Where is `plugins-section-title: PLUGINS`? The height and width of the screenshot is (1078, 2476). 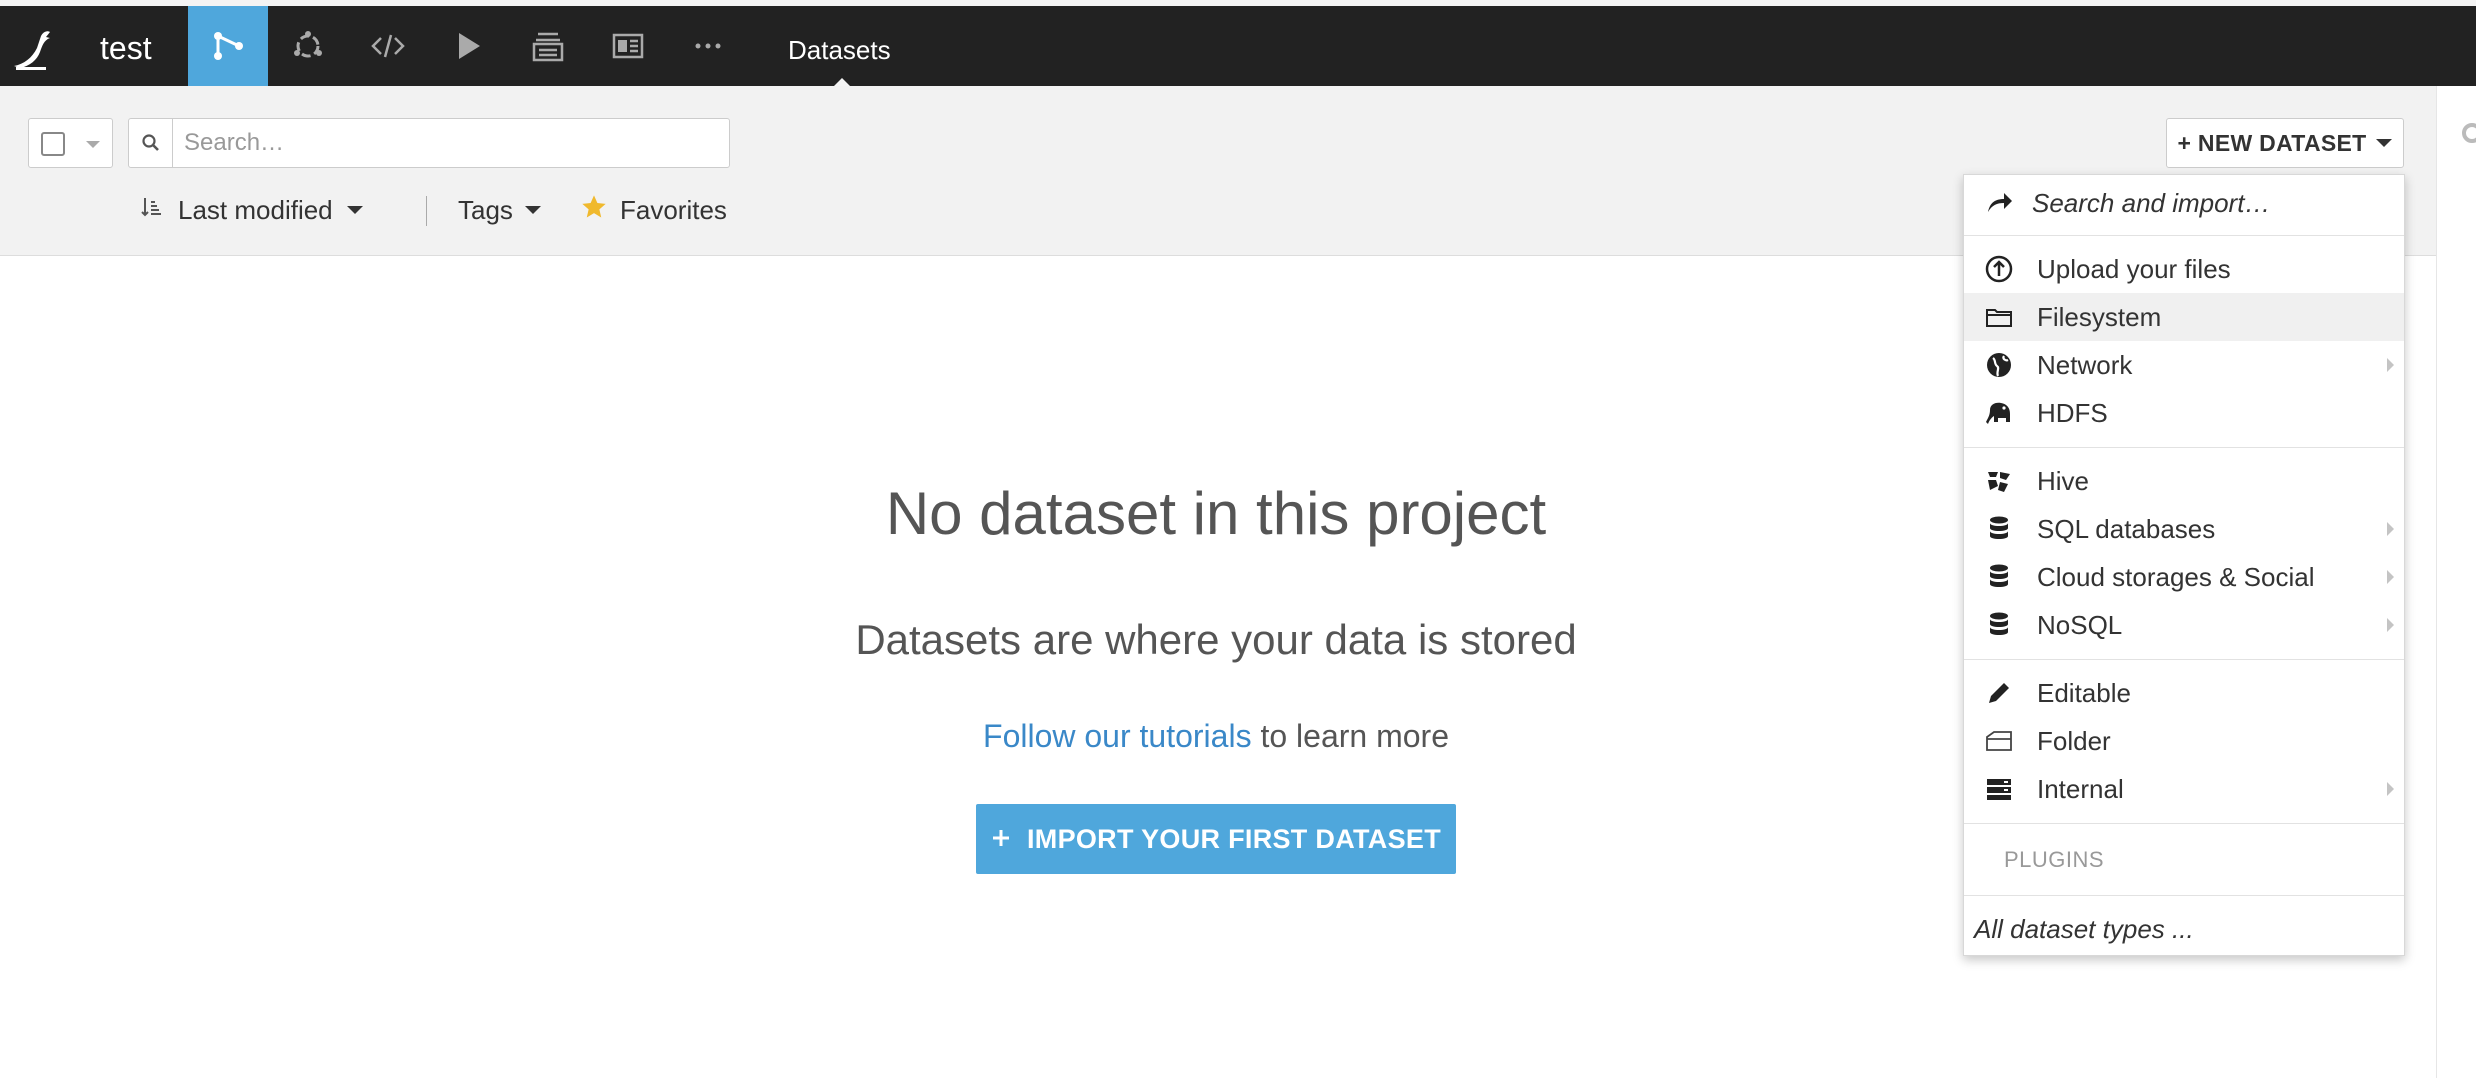
plugins-section-title: PLUGINS is located at coordinates (2054, 859).